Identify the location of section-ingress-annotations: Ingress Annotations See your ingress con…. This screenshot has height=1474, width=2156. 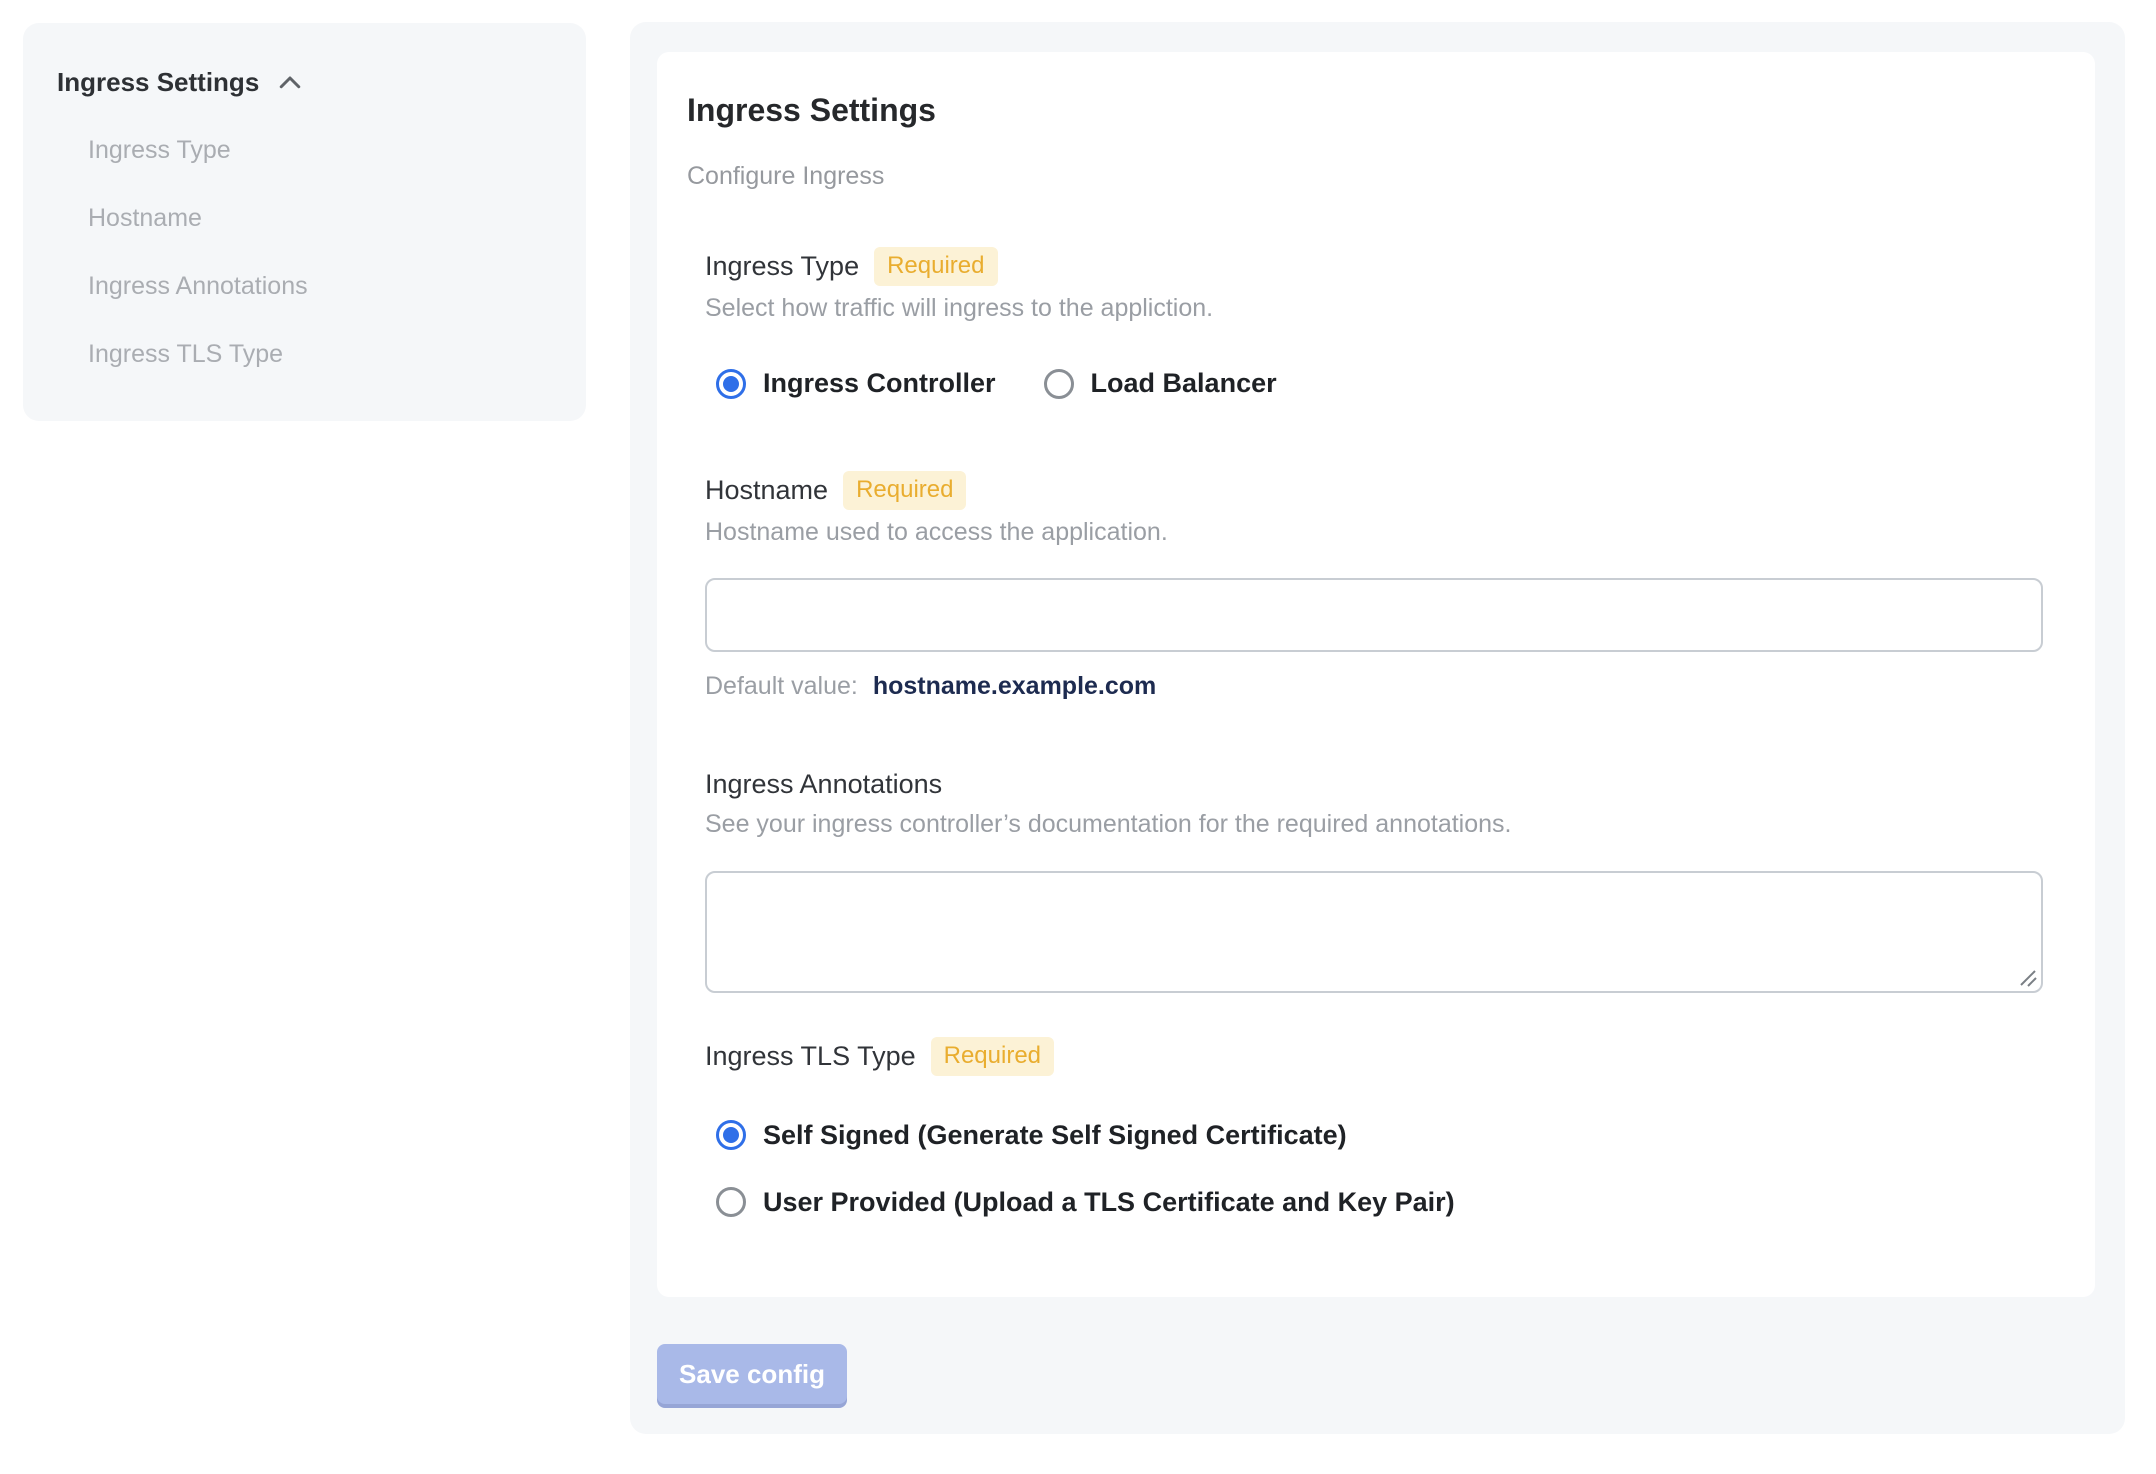
(1374, 880).